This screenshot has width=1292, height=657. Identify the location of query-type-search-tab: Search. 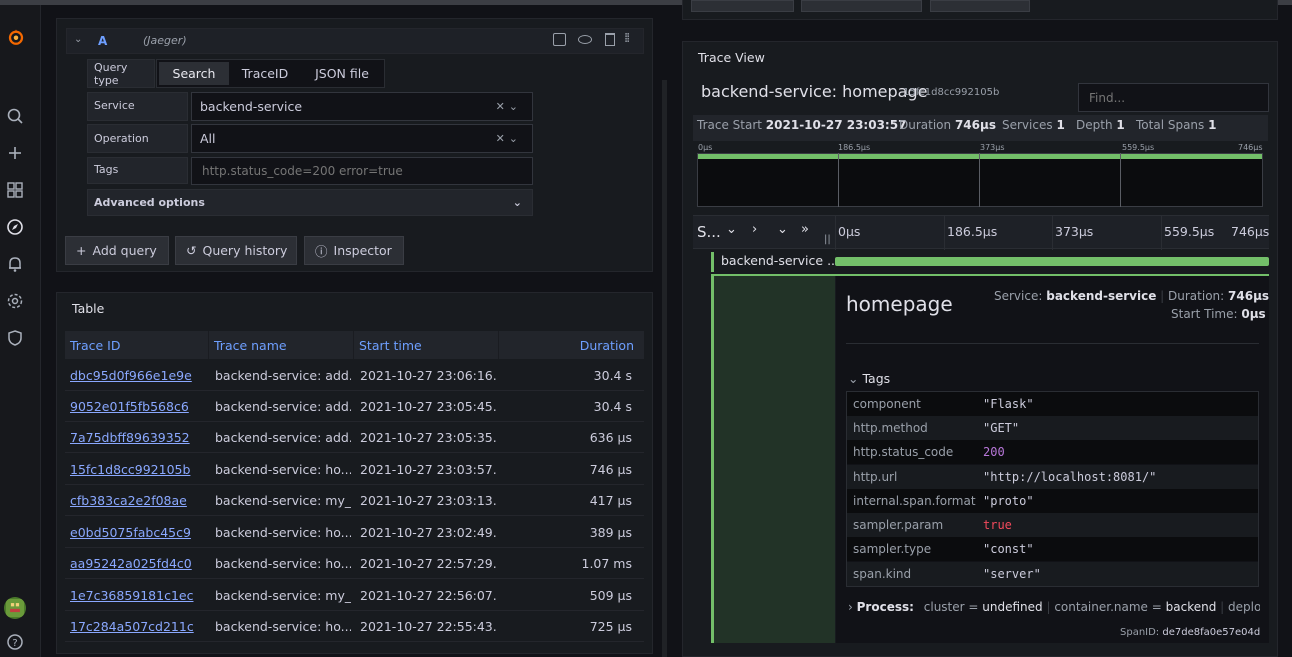
(194, 73).